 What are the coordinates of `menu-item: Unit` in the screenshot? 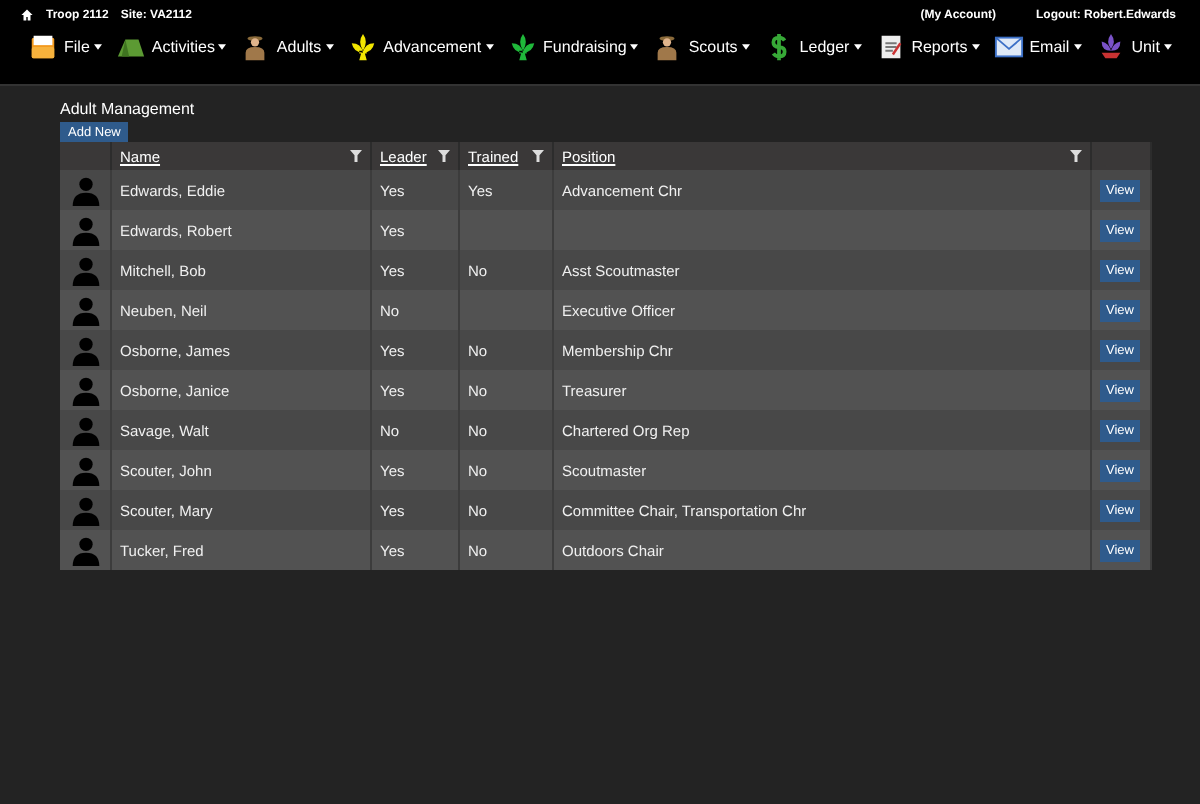 It's located at (1133, 47).